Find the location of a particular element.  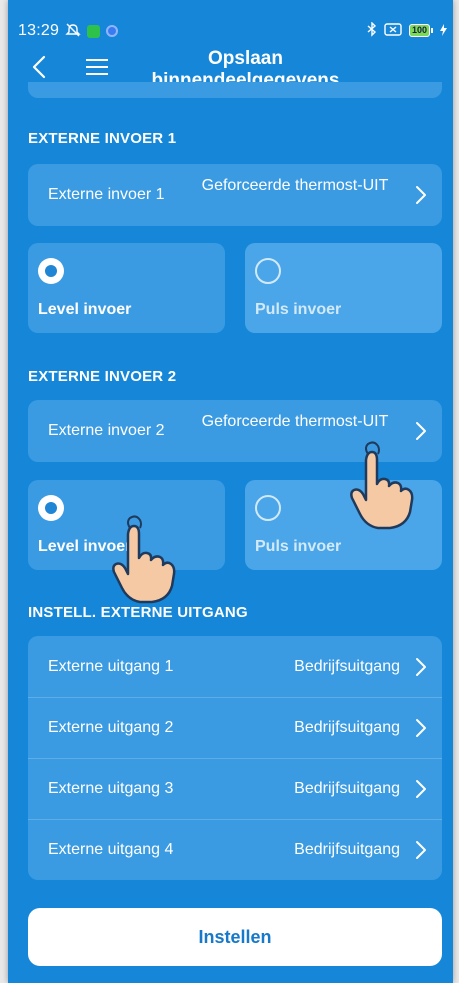

battery-tip is located at coordinates (432, 30).